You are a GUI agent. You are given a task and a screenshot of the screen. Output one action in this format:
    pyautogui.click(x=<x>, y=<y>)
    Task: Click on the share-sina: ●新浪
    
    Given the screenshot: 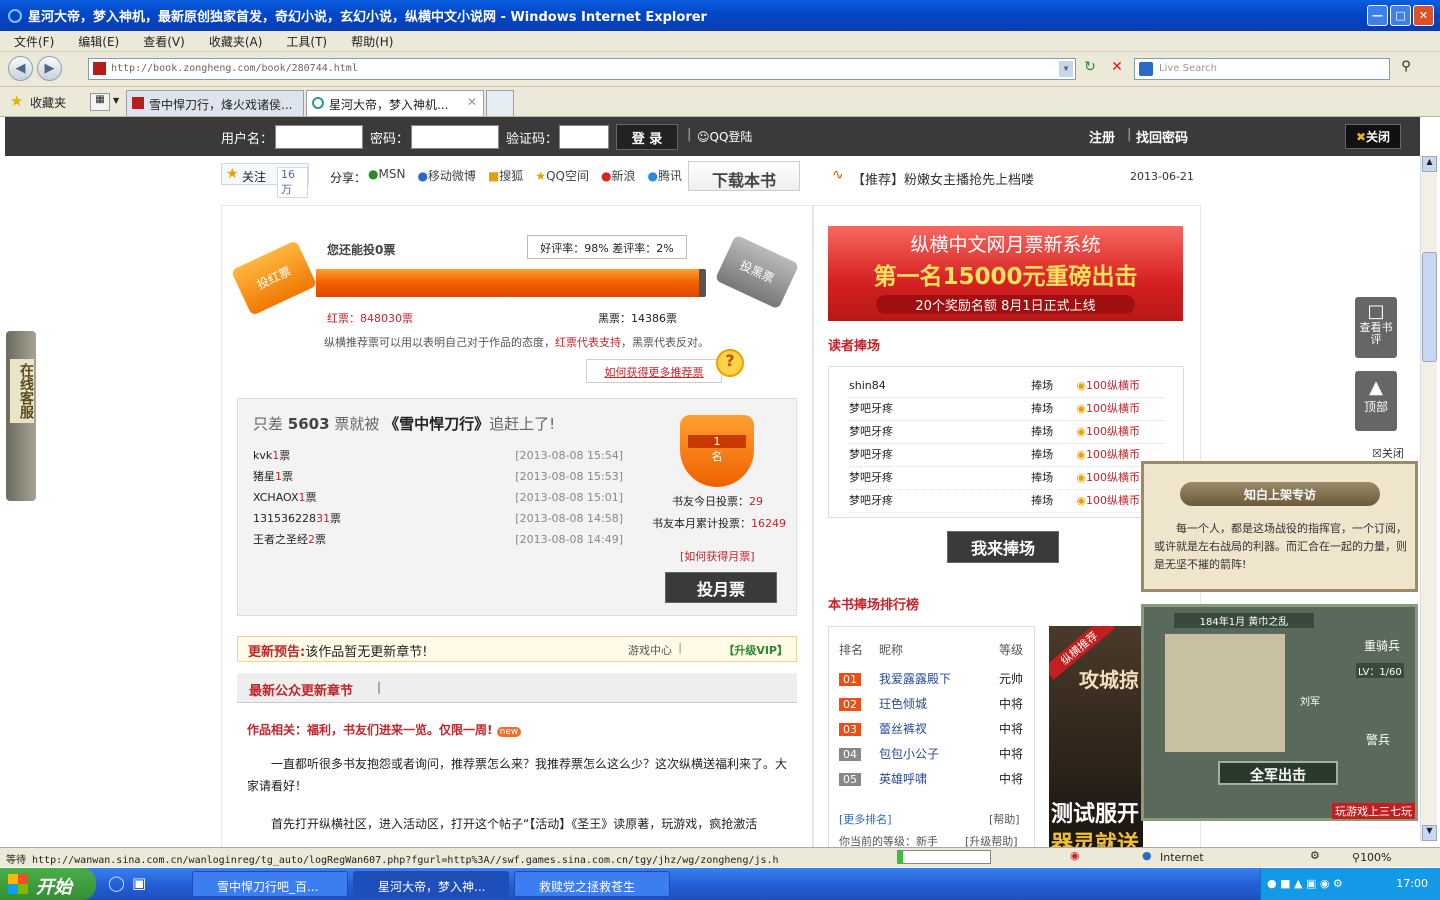 What is the action you would take?
    pyautogui.click(x=618, y=175)
    